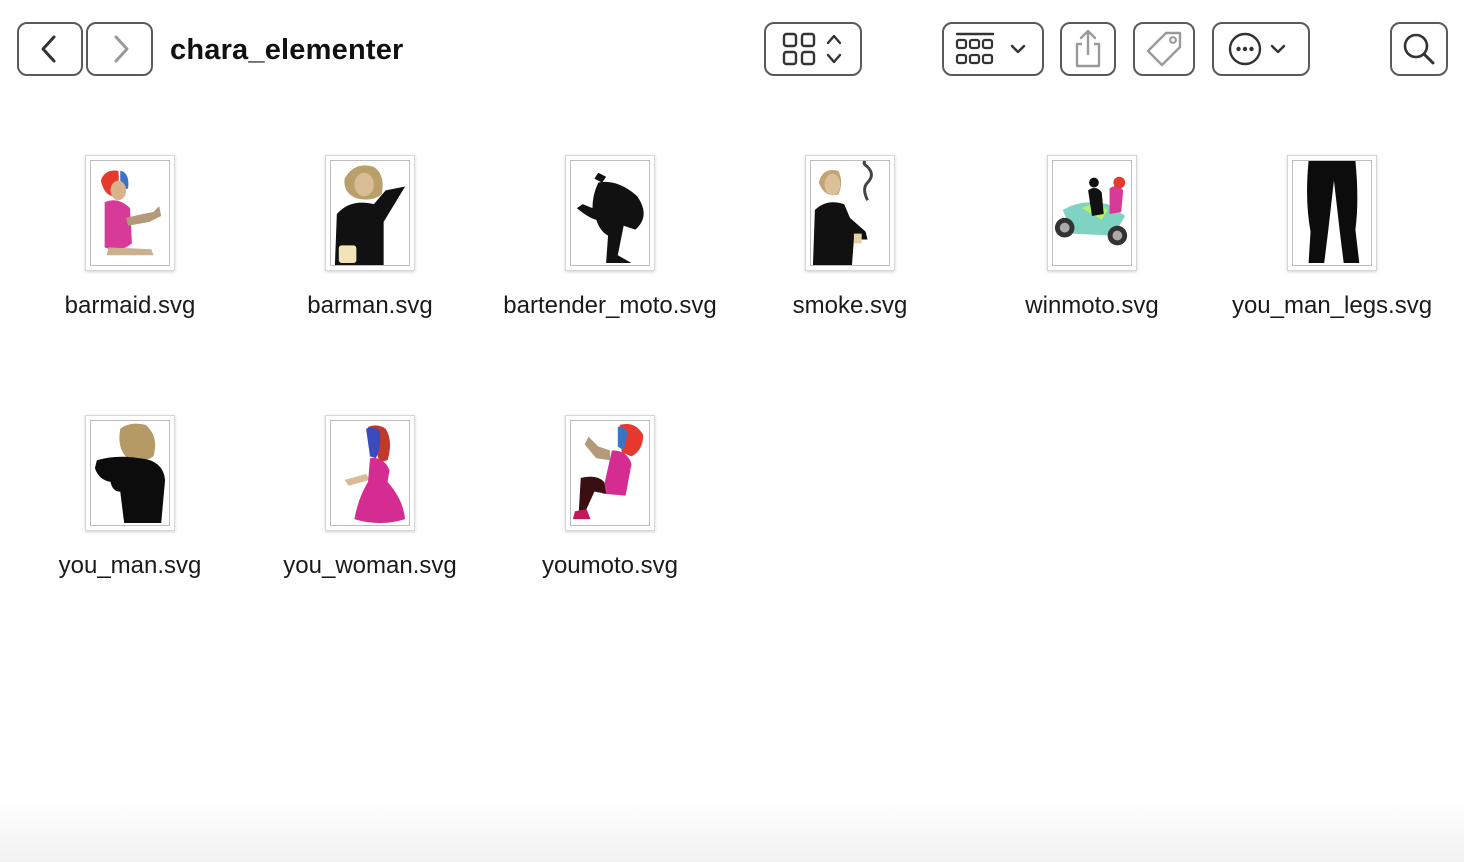 The height and width of the screenshot is (862, 1464). I want to click on file-name: smoke.svg, so click(850, 305).